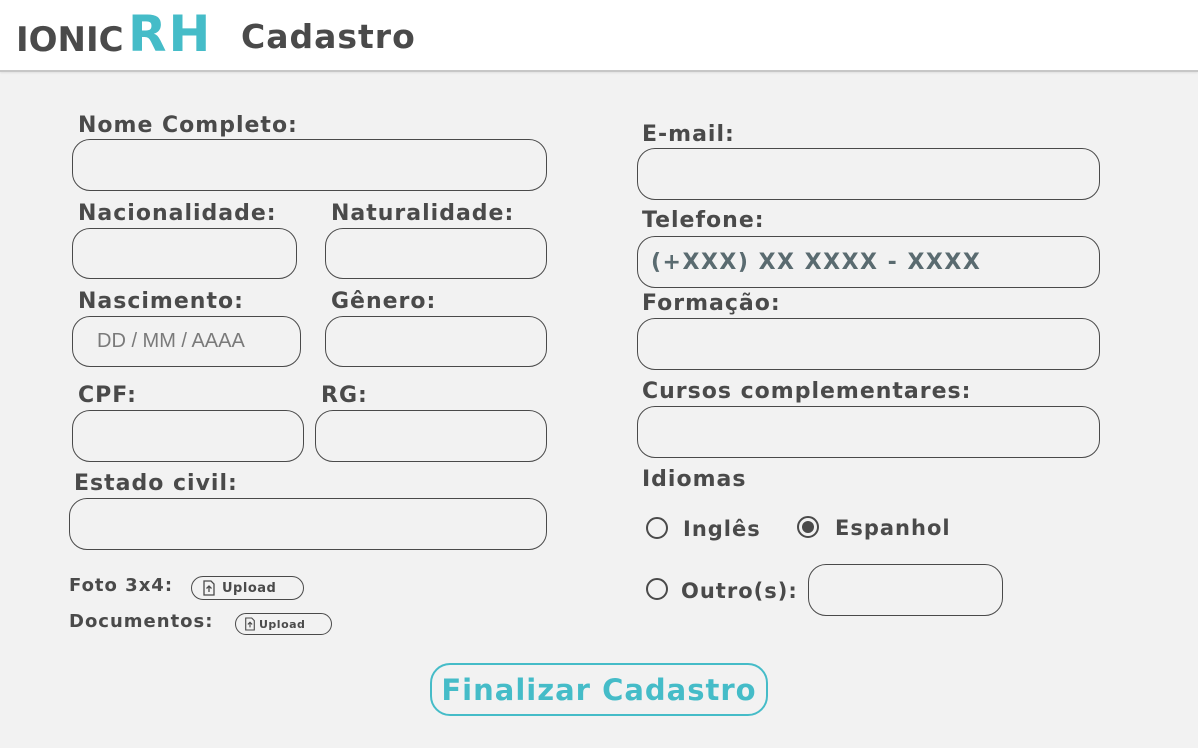 Image resolution: width=1198 pixels, height=748 pixels. Describe the element at coordinates (905, 590) in the screenshot. I see `outros-idiomas-input` at that location.